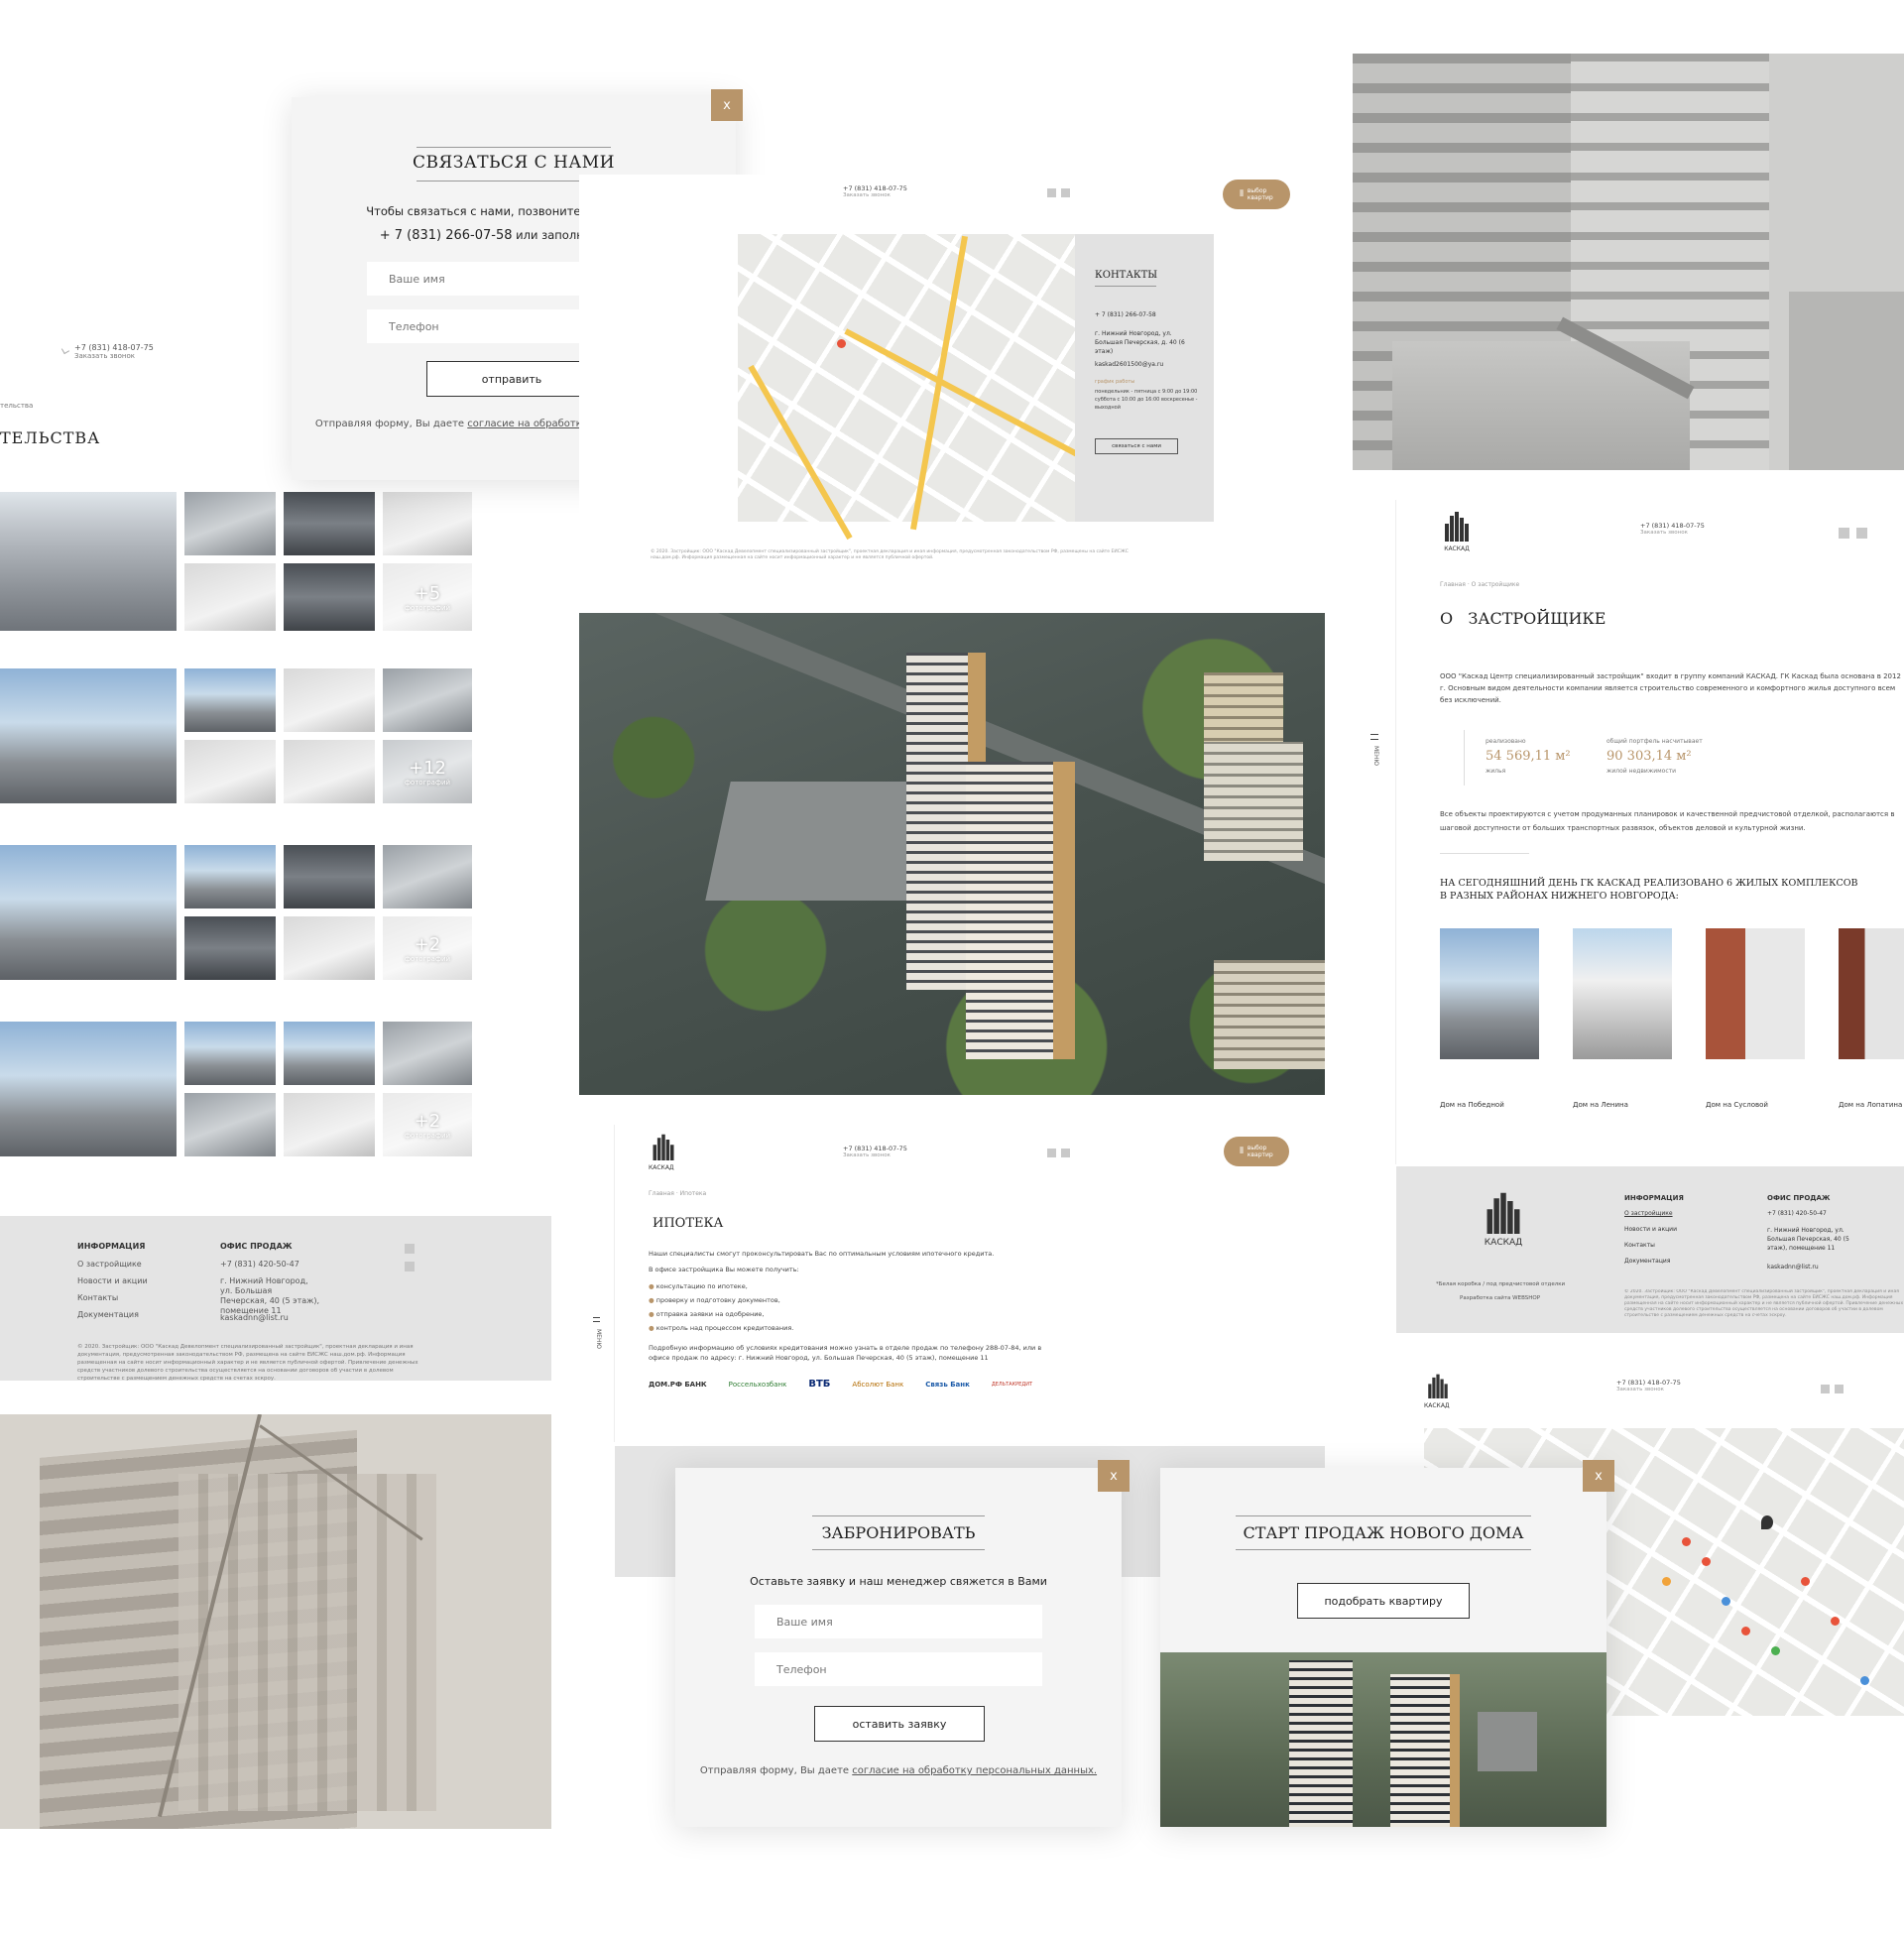 The height and width of the screenshot is (1937, 1904). Describe the element at coordinates (1374, 756) in the screenshot. I see `menu-label: МЕНЮ` at that location.